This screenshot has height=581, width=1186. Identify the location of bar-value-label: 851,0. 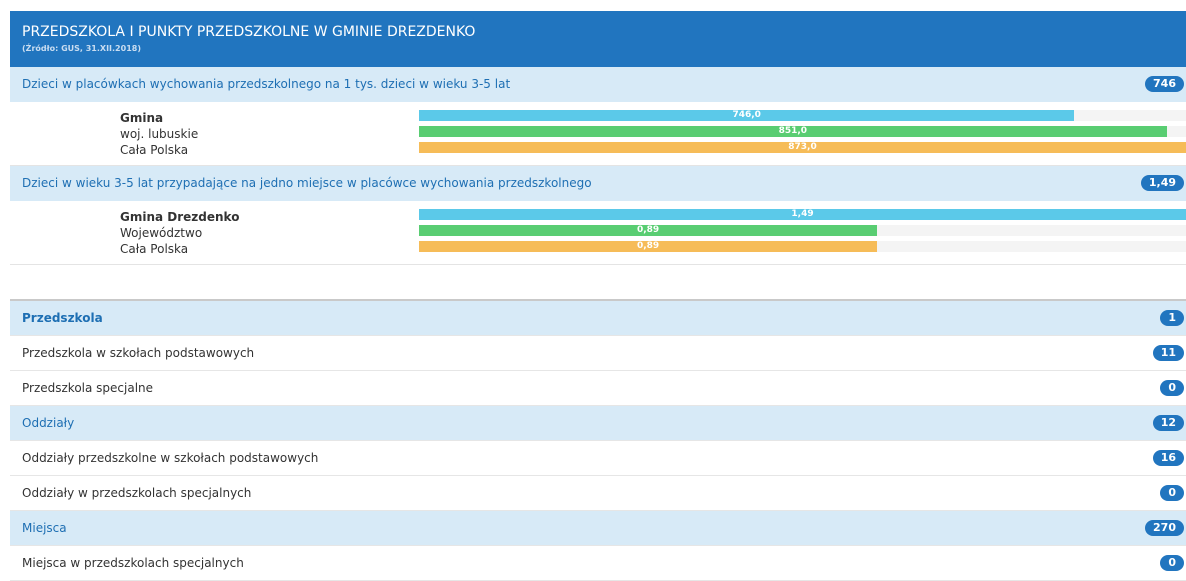
(793, 131).